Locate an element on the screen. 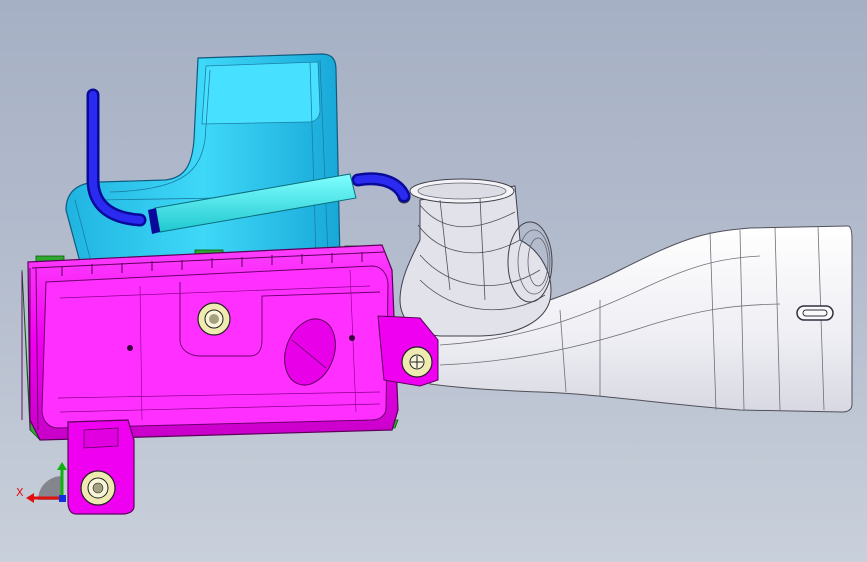 This screenshot has width=867, height=562. axis-triad: X is located at coordinates (41, 482).